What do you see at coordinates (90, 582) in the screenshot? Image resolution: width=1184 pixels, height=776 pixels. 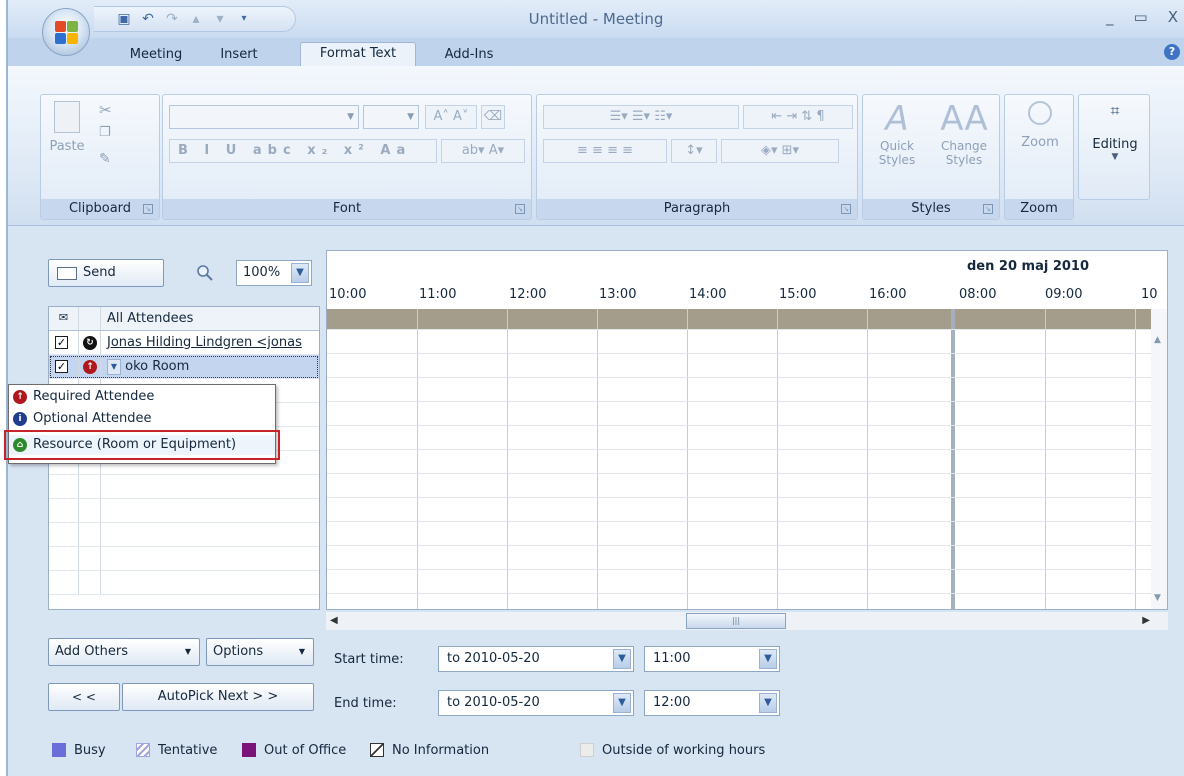 I see `attendee-type-cell` at bounding box center [90, 582].